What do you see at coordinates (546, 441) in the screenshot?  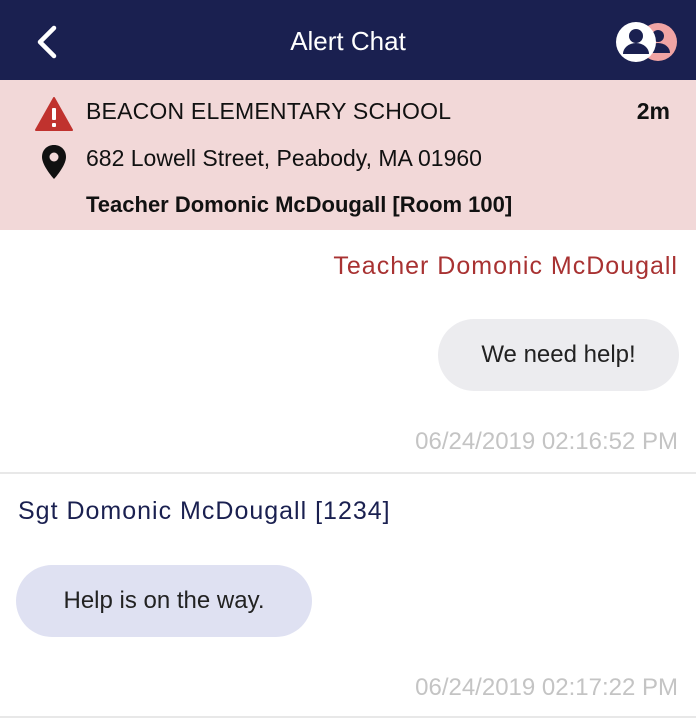 I see `message-timestamp: 06/24/2019 02:16:52 PM` at bounding box center [546, 441].